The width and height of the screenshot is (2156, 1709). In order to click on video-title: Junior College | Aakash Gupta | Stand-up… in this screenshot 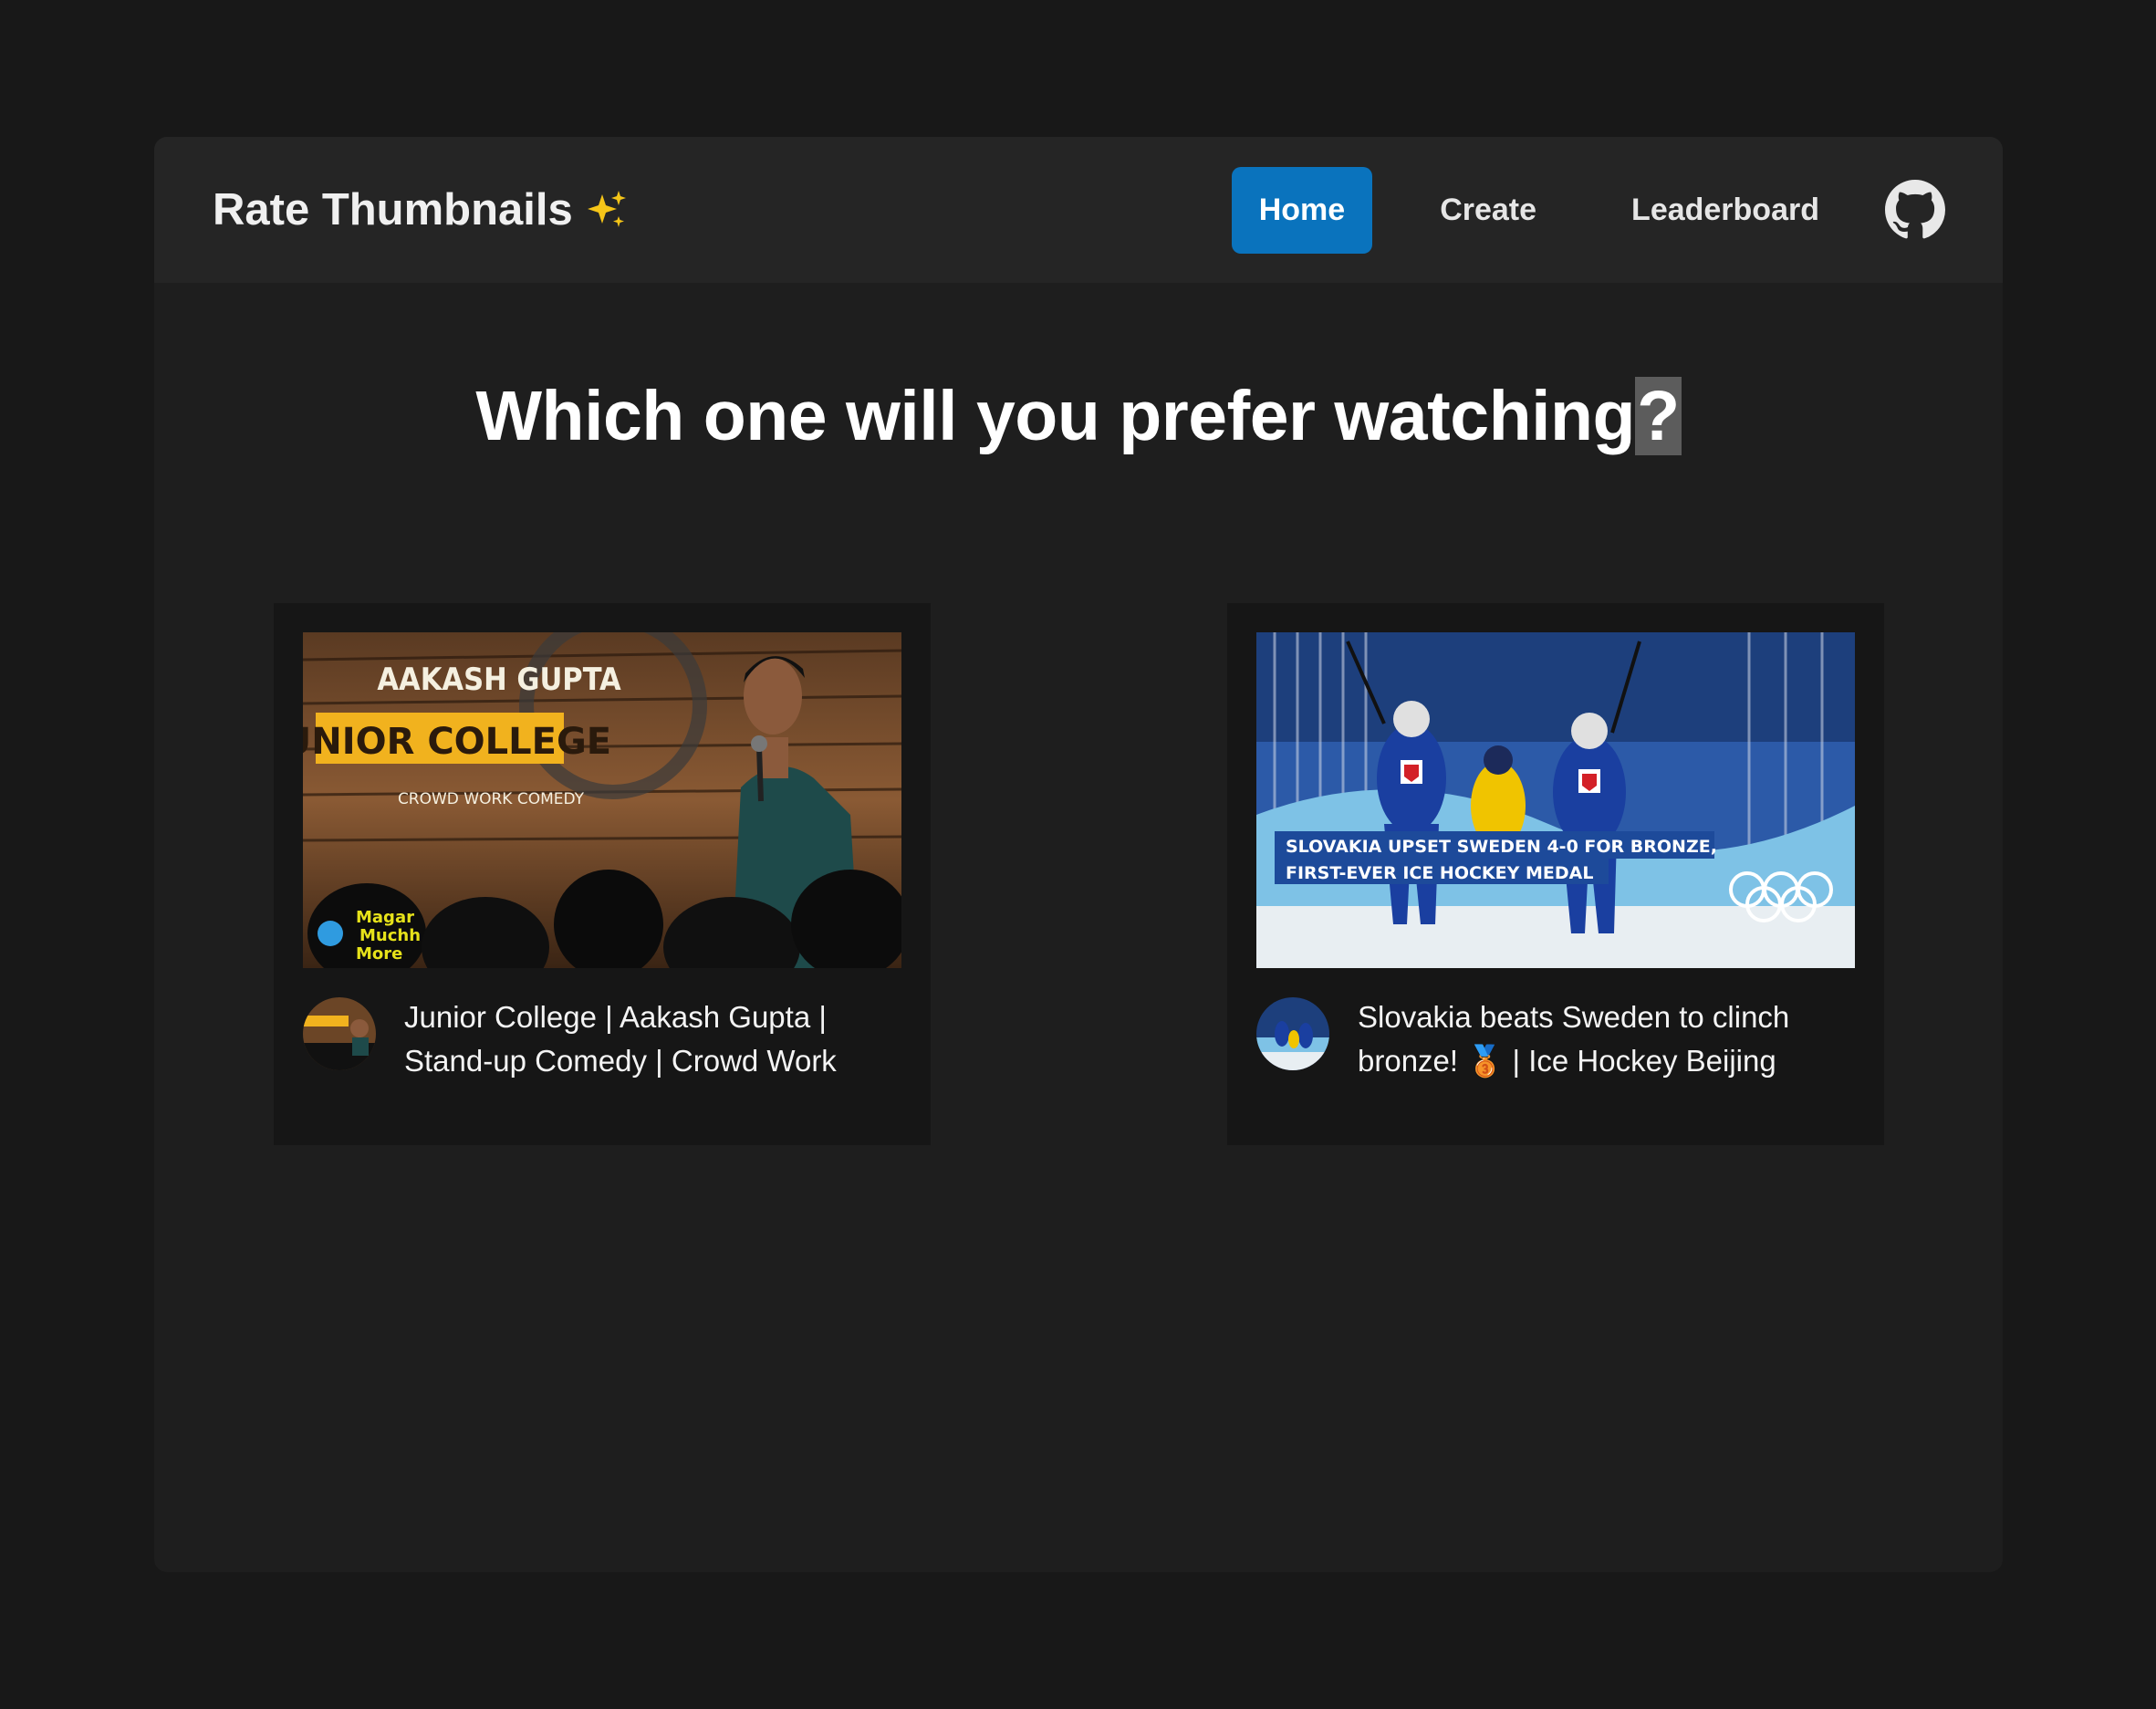, I will do `click(621, 1039)`.